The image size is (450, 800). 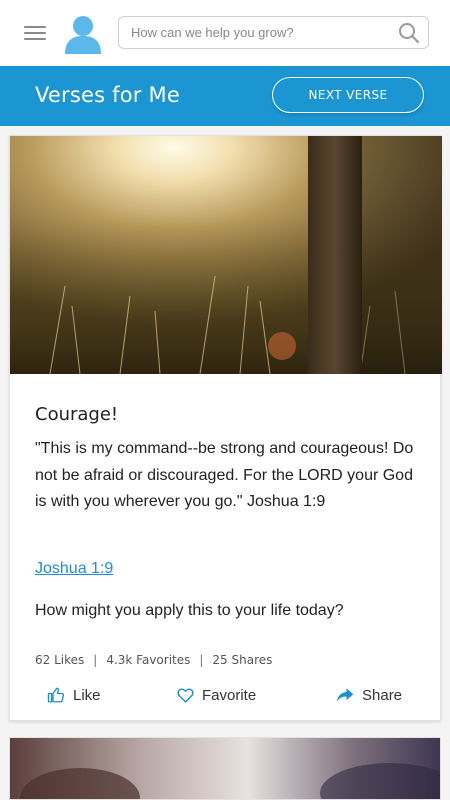 I want to click on share-label: Share, so click(x=382, y=695).